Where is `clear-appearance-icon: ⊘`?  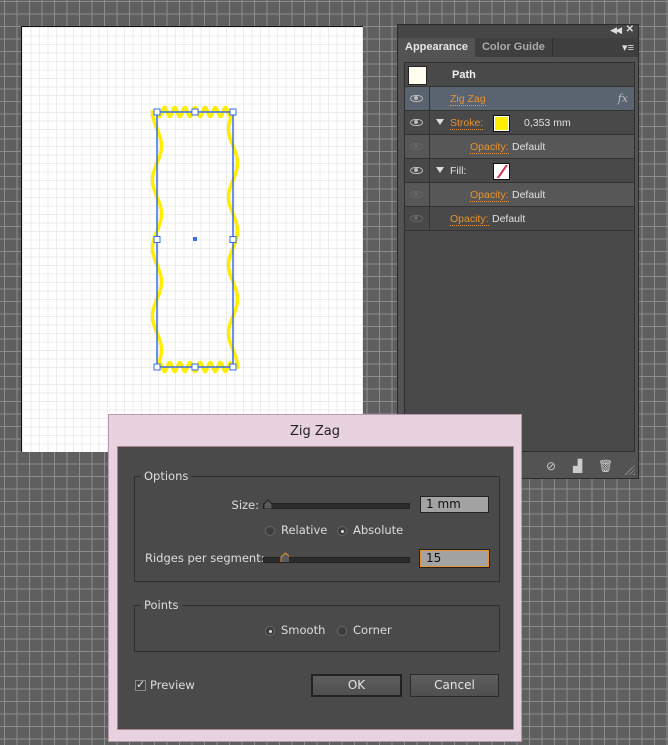
clear-appearance-icon: ⊘ is located at coordinates (551, 466).